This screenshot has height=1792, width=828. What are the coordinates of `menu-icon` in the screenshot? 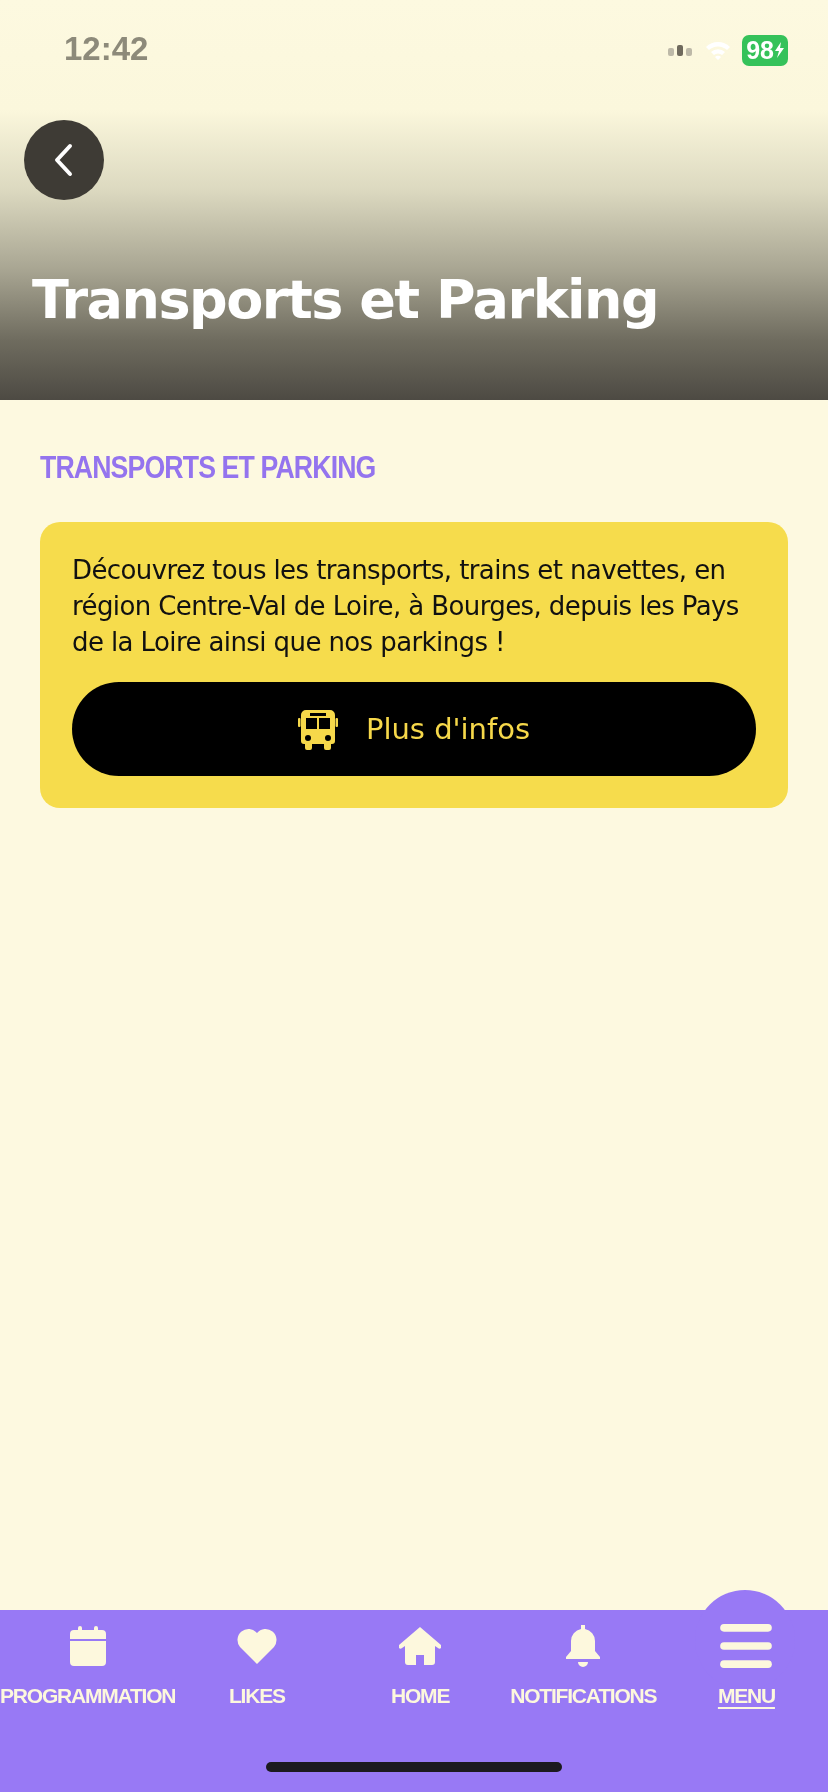 It's located at (746, 1646).